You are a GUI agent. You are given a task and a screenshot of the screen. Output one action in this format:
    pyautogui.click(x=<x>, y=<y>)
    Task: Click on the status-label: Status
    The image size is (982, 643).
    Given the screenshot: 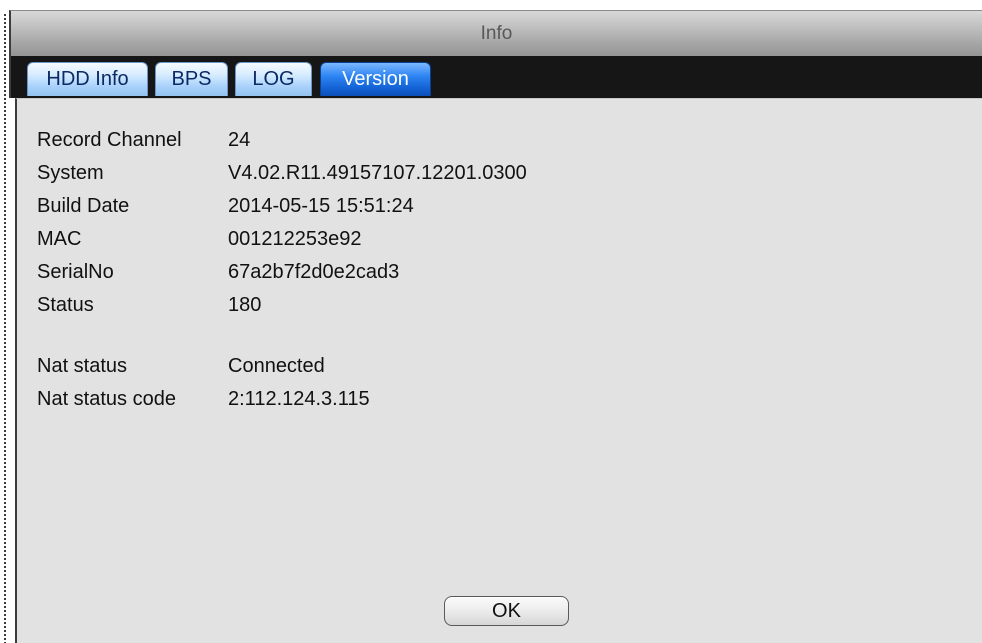 What is the action you would take?
    pyautogui.click(x=65, y=305)
    